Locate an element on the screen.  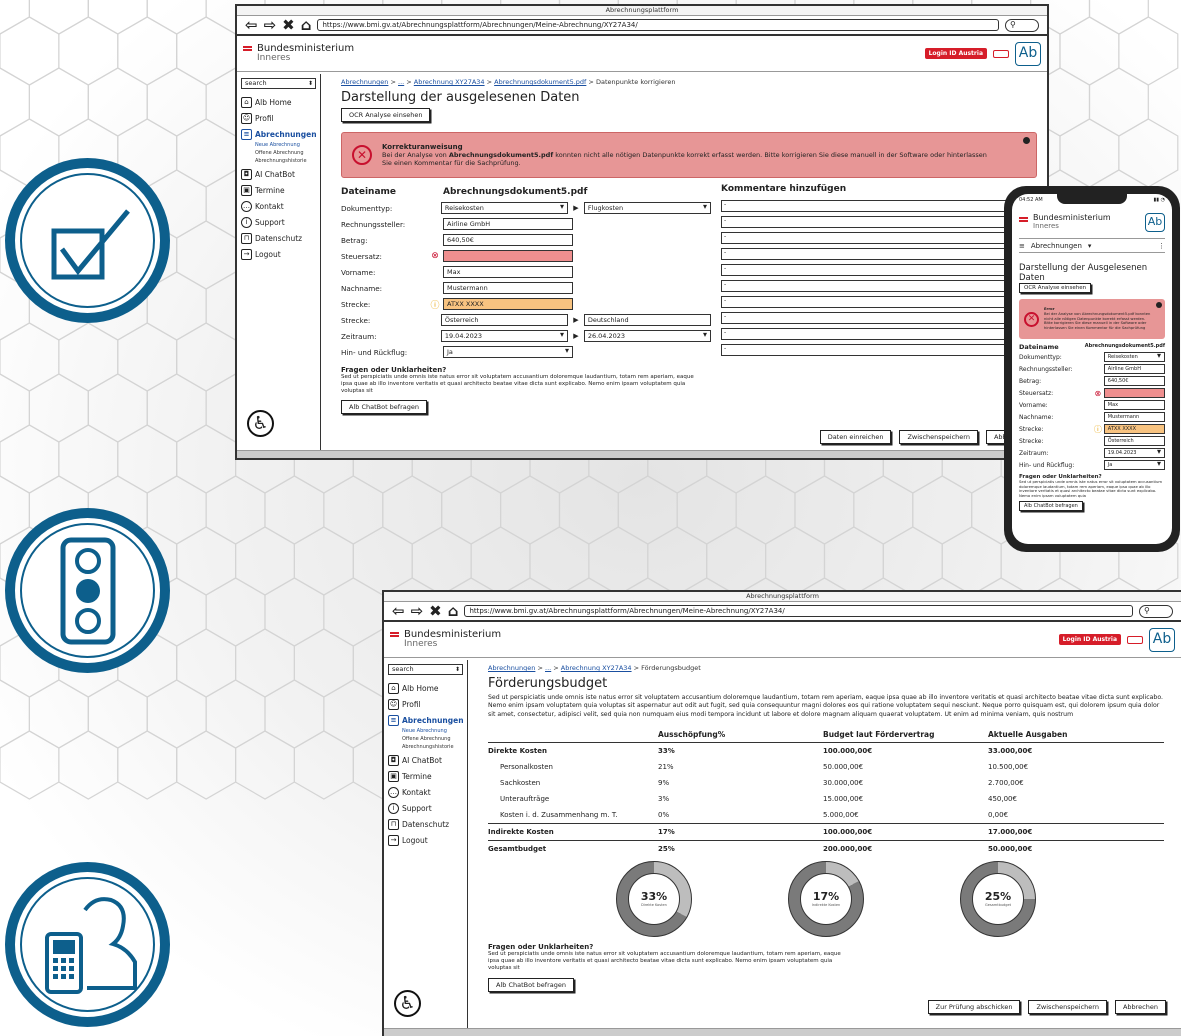
document-icon: ≡ is located at coordinates (246, 134).